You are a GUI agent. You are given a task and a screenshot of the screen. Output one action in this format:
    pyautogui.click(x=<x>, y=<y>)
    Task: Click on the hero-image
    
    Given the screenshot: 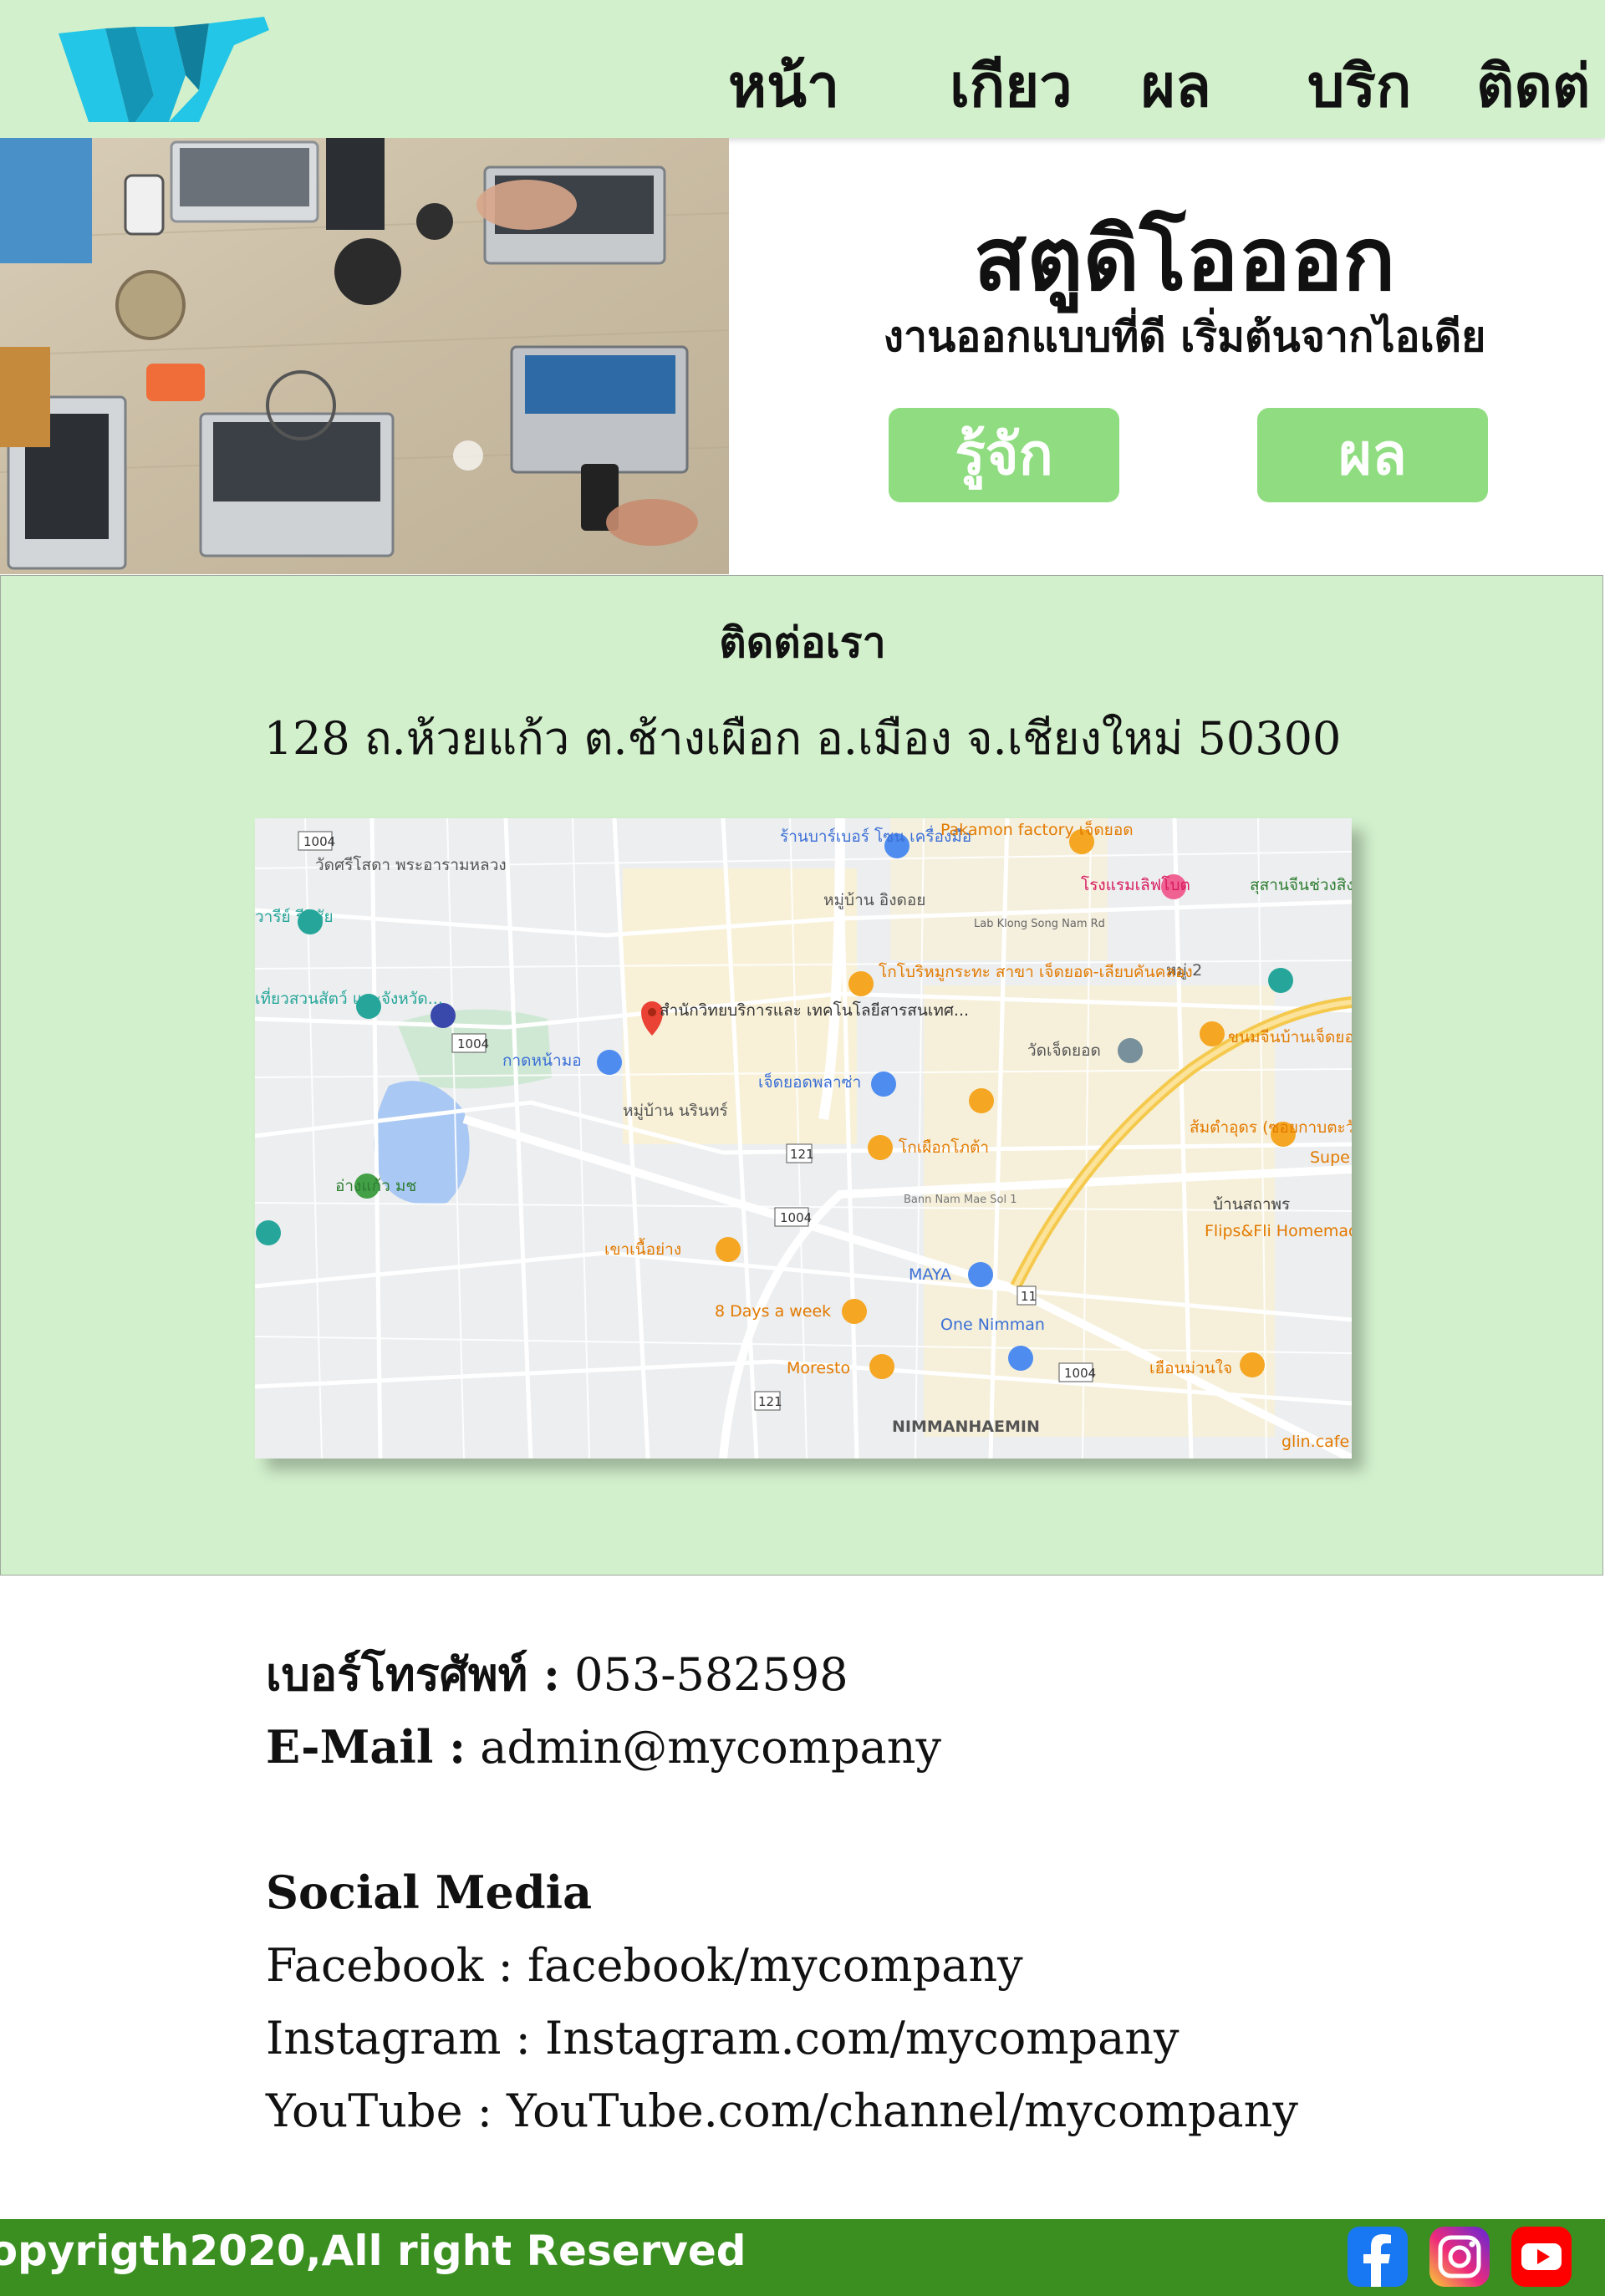 What is the action you would take?
    pyautogui.click(x=364, y=356)
    